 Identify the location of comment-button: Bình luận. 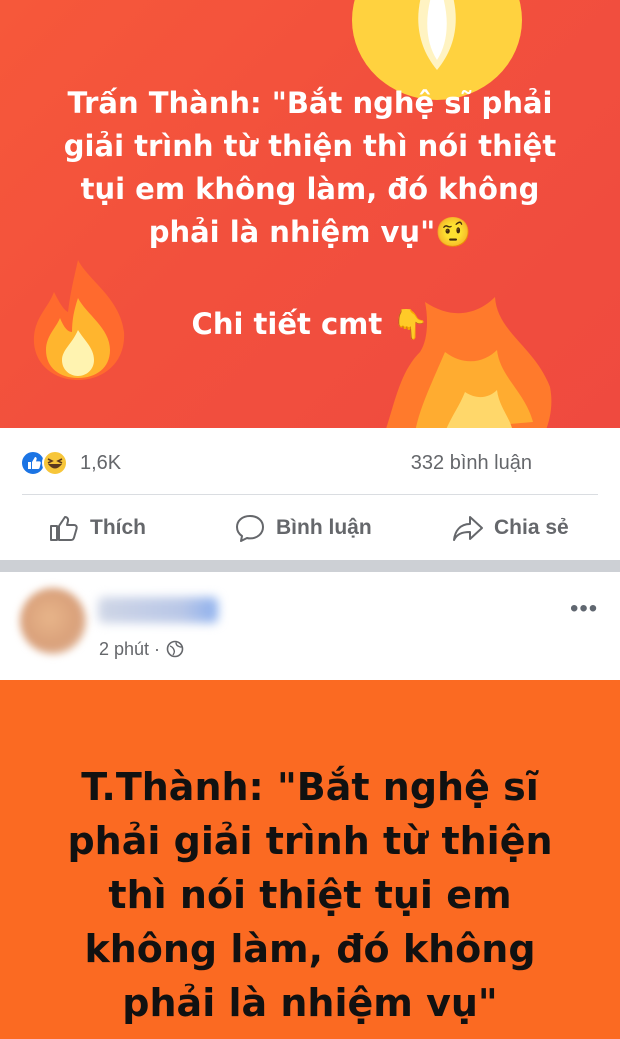
(303, 528).